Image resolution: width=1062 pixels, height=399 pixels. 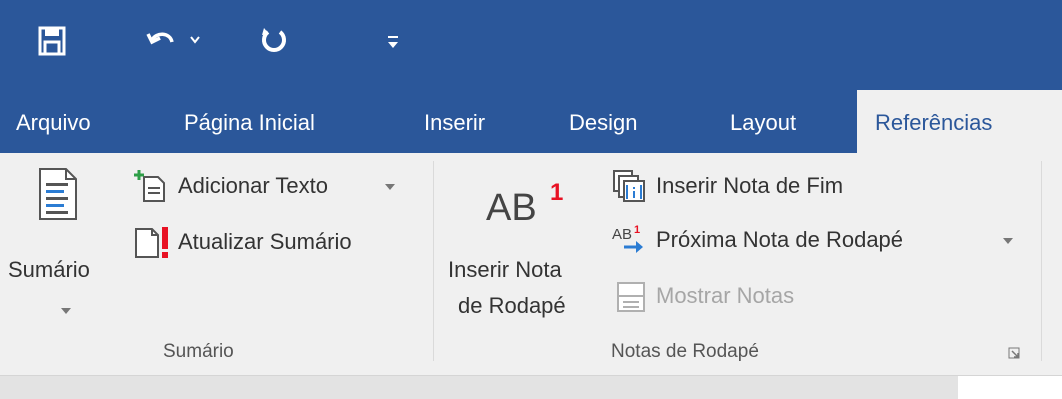 I want to click on add-text-icon, so click(x=151, y=186).